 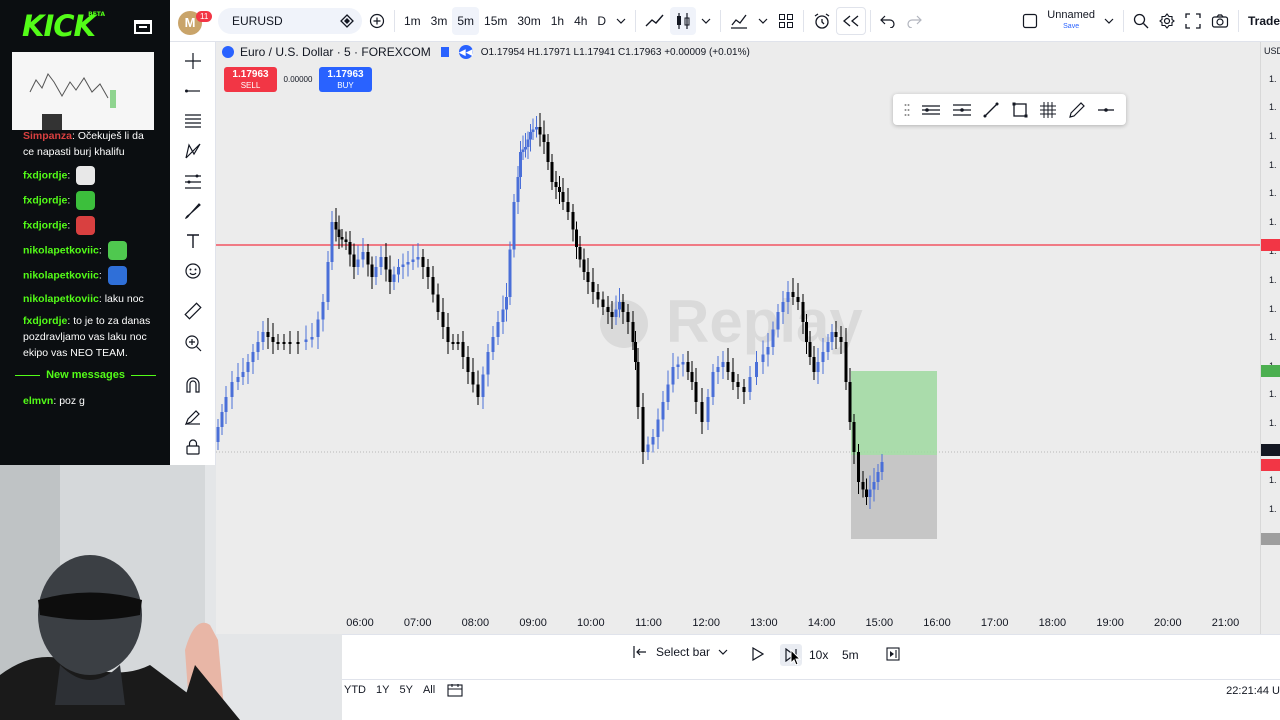 What do you see at coordinates (193, 417) in the screenshot?
I see `keep-drawing-tool` at bounding box center [193, 417].